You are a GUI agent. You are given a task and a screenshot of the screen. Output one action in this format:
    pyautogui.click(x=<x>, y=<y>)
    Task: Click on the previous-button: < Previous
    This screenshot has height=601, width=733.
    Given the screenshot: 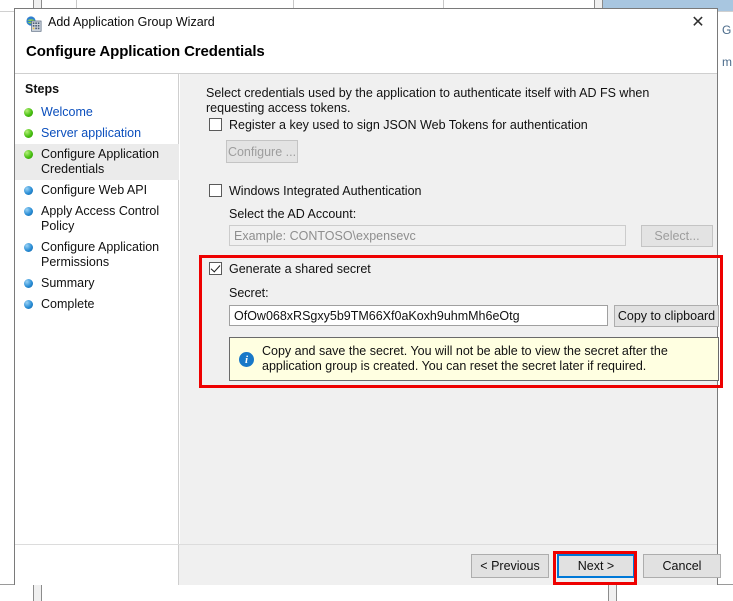 What is the action you would take?
    pyautogui.click(x=510, y=566)
    